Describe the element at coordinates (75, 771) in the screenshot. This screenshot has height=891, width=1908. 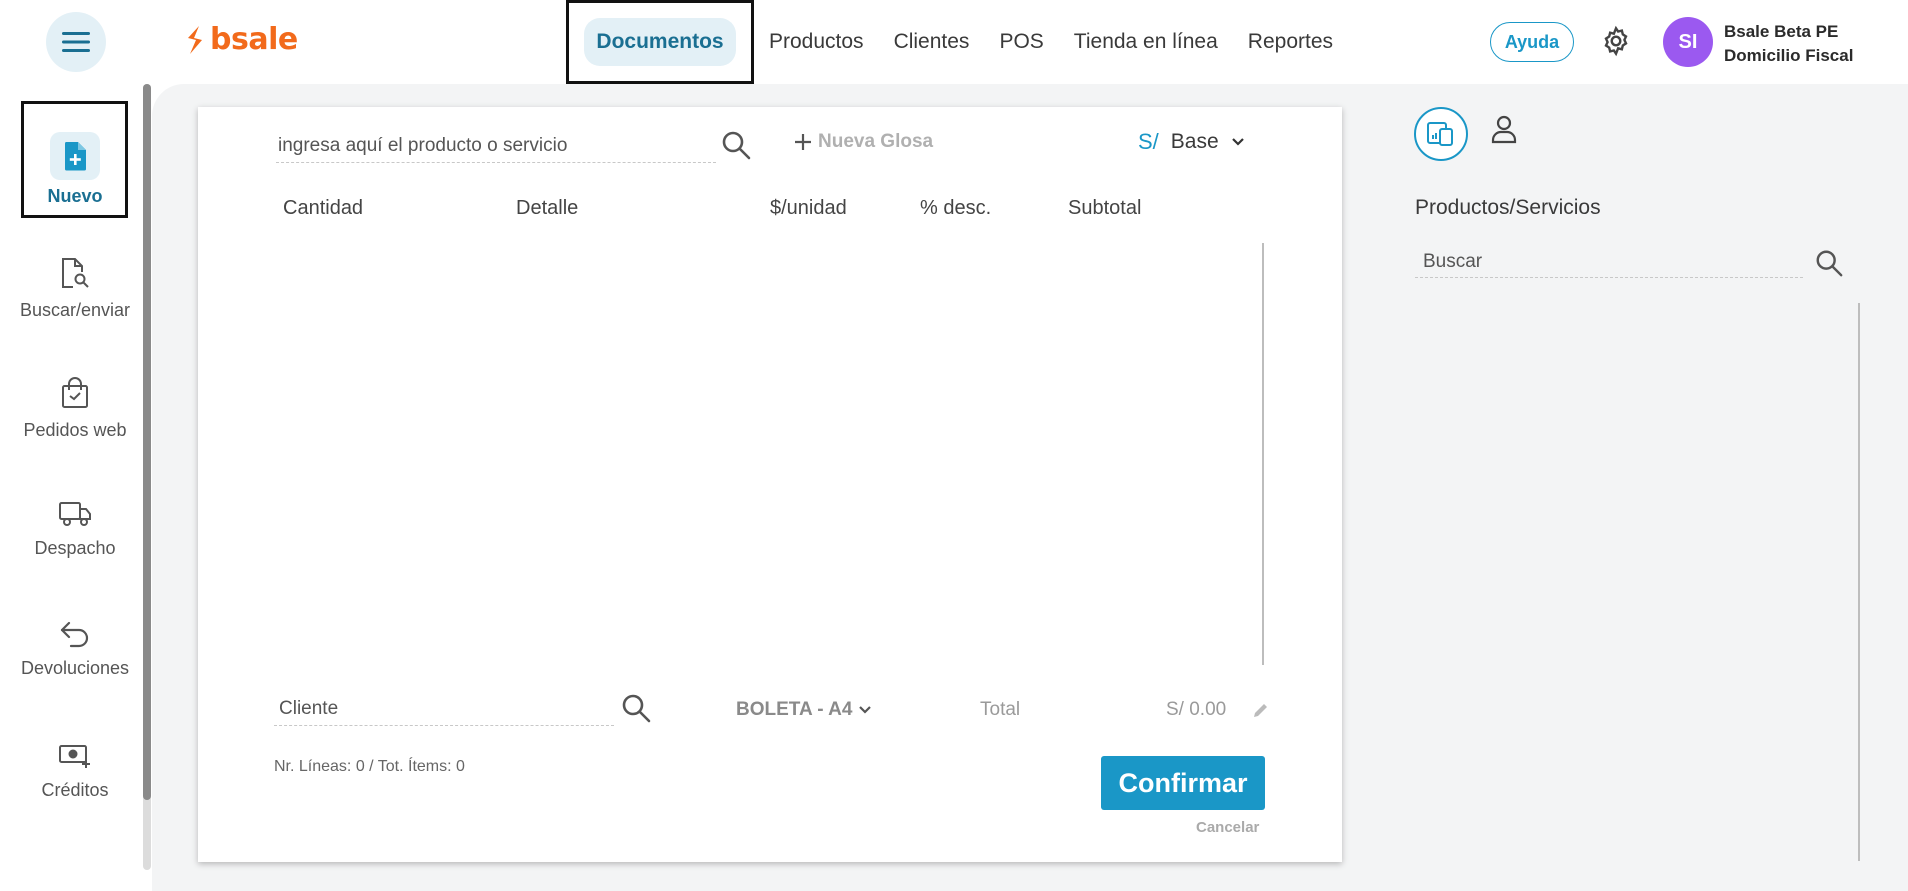
I see `sidebar-item-creditos: Créditos` at that location.